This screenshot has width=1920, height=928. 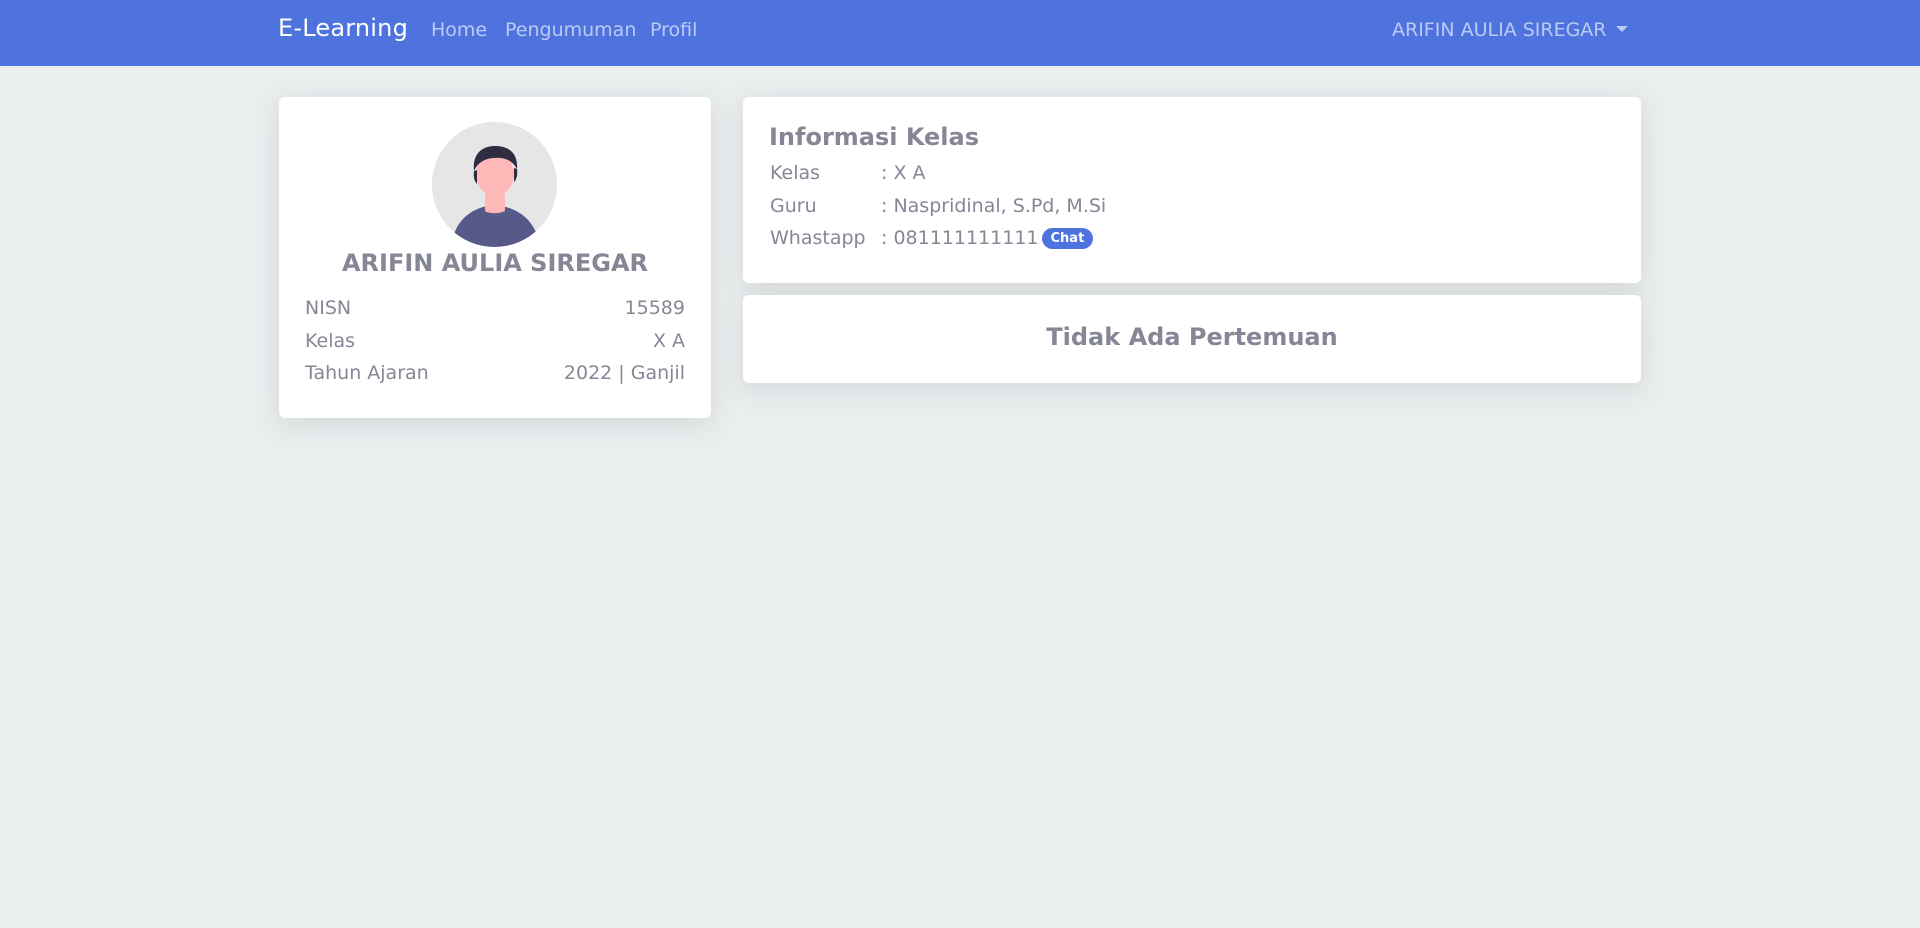 What do you see at coordinates (1621, 29) in the screenshot?
I see `caret-down-icon` at bounding box center [1621, 29].